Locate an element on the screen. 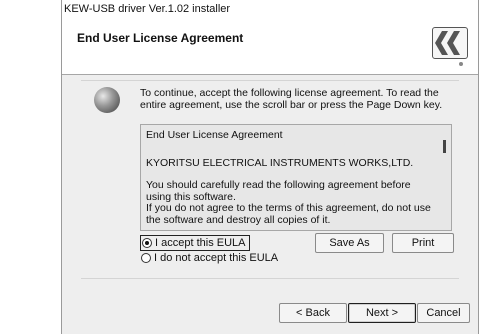 The height and width of the screenshot is (334, 485). logo-registered-mark is located at coordinates (461, 64).